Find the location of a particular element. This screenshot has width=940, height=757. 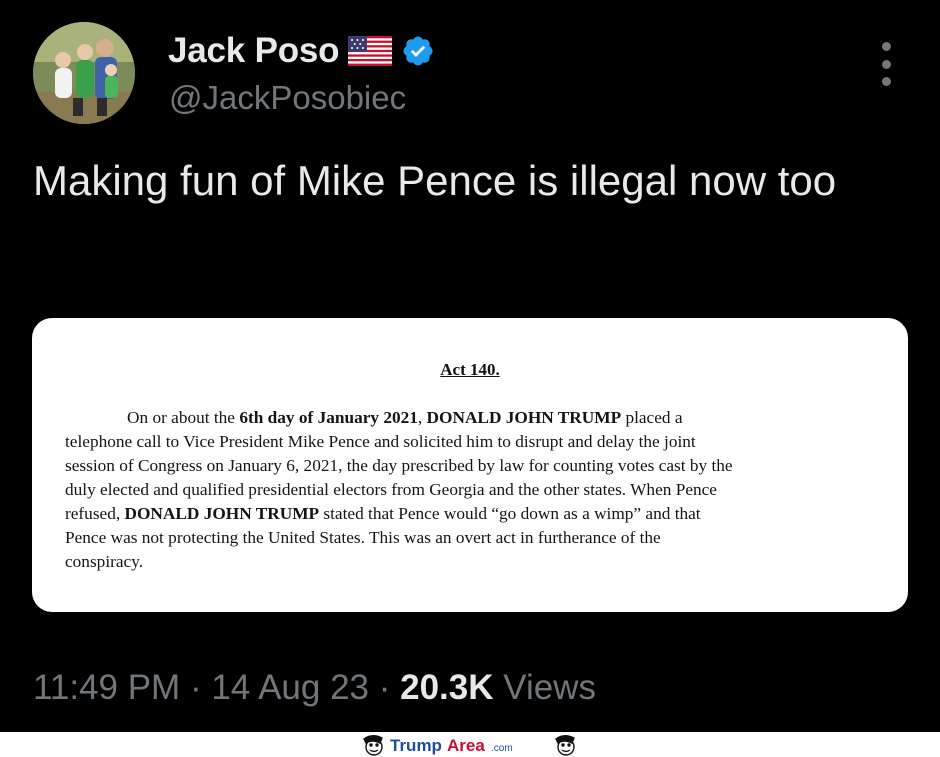

watermark-bar: Trump Area .com is located at coordinates (470, 744).